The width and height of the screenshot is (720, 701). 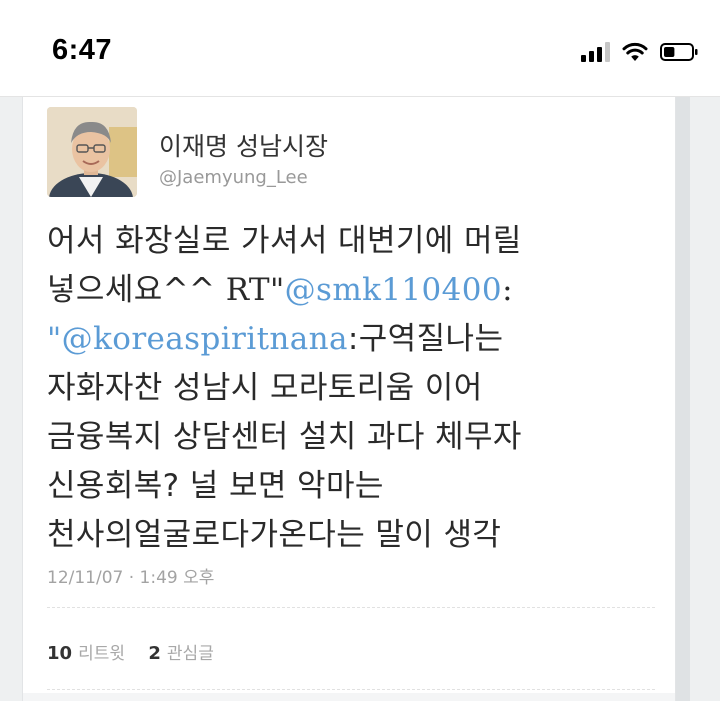 What do you see at coordinates (393, 290) in the screenshot?
I see `mention-link: @smk110400` at bounding box center [393, 290].